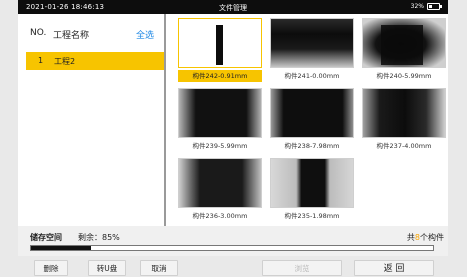 The image size is (467, 277). I want to click on thumbnail-caption: 构件241-0.00mm, so click(312, 76).